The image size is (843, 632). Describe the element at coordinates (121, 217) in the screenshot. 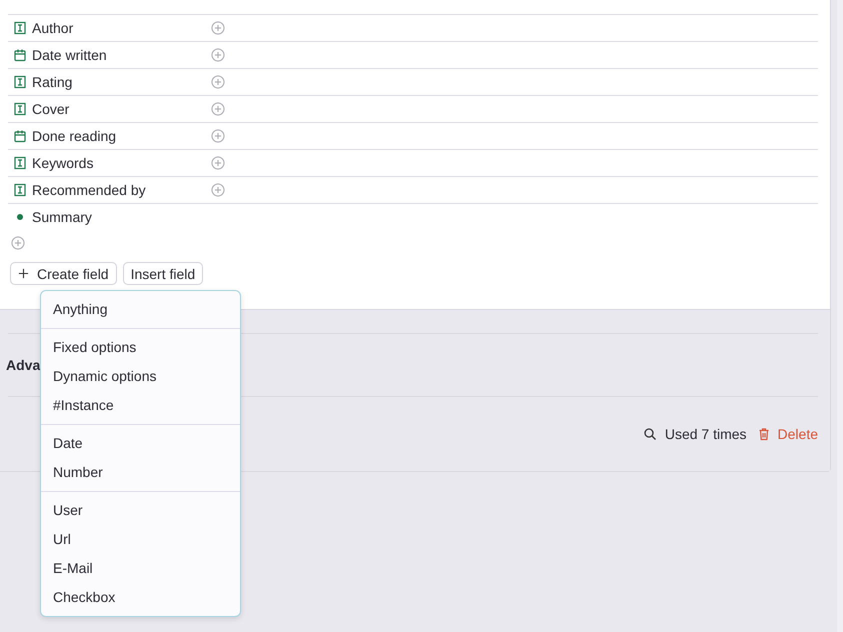

I see `field-label: Summary` at that location.